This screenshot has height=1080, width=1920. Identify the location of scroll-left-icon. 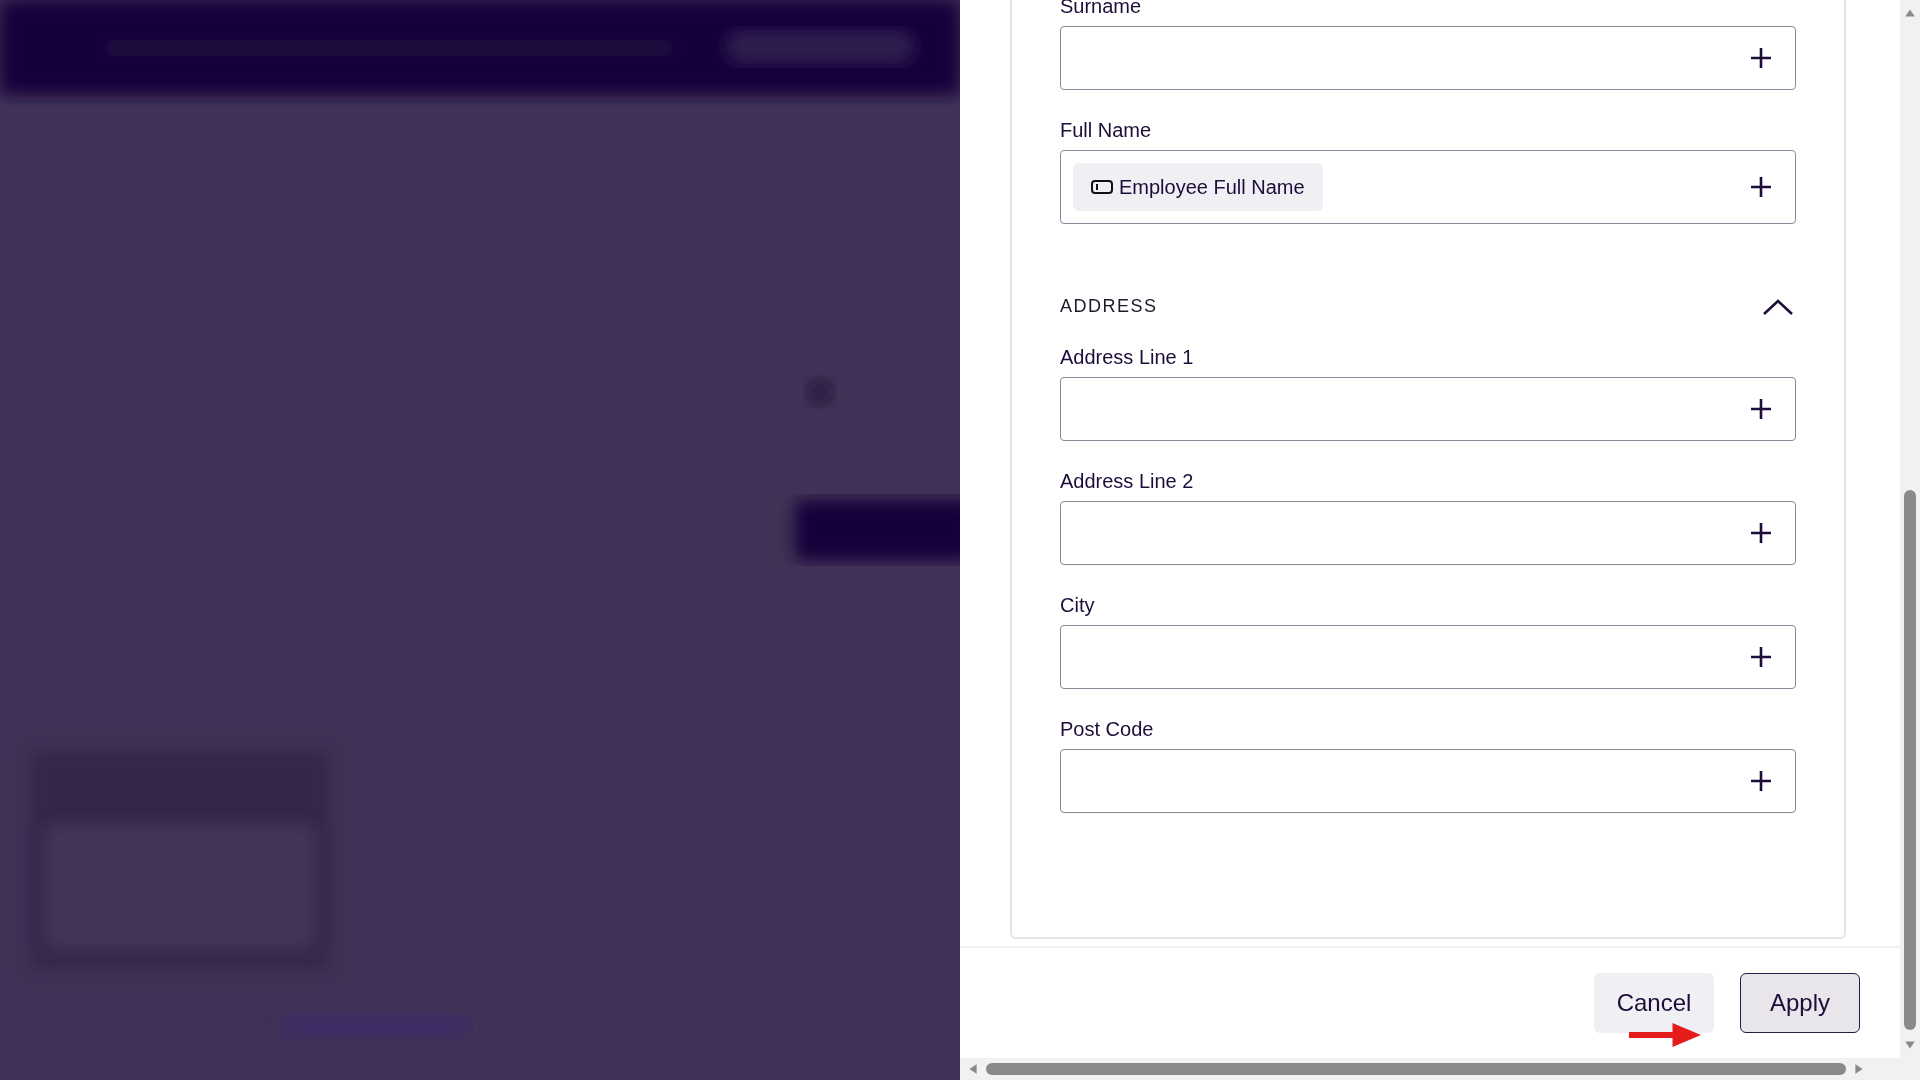
(973, 1069).